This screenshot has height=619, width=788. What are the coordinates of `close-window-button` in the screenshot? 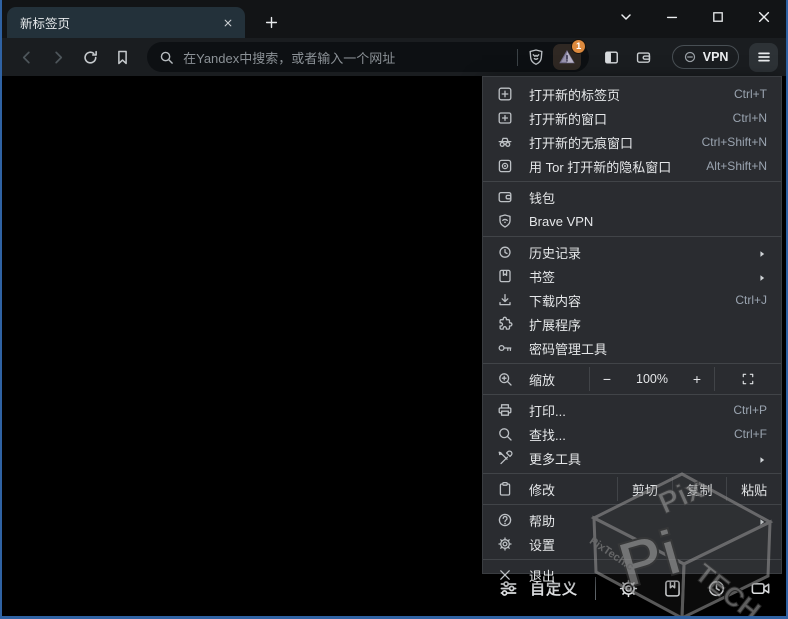 It's located at (764, 17).